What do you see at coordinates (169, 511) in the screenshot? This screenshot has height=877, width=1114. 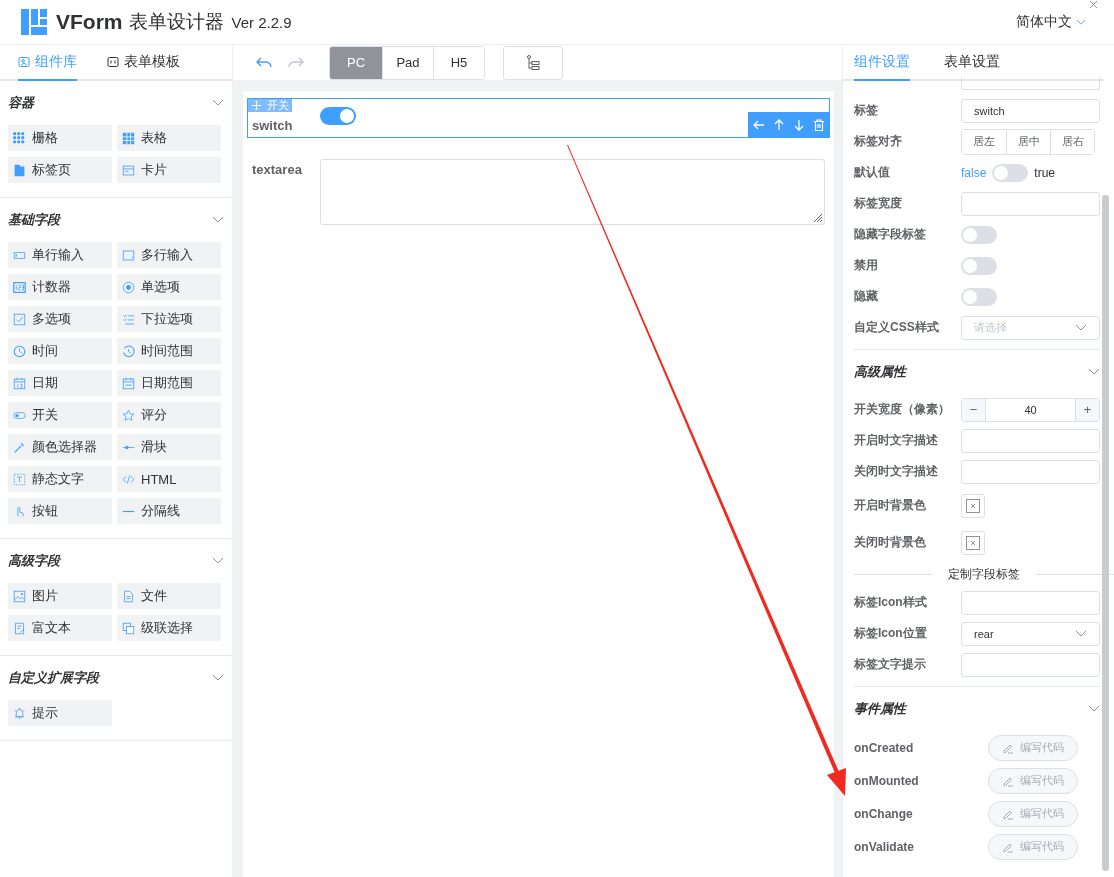 I see `widget-item: 分隔线` at bounding box center [169, 511].